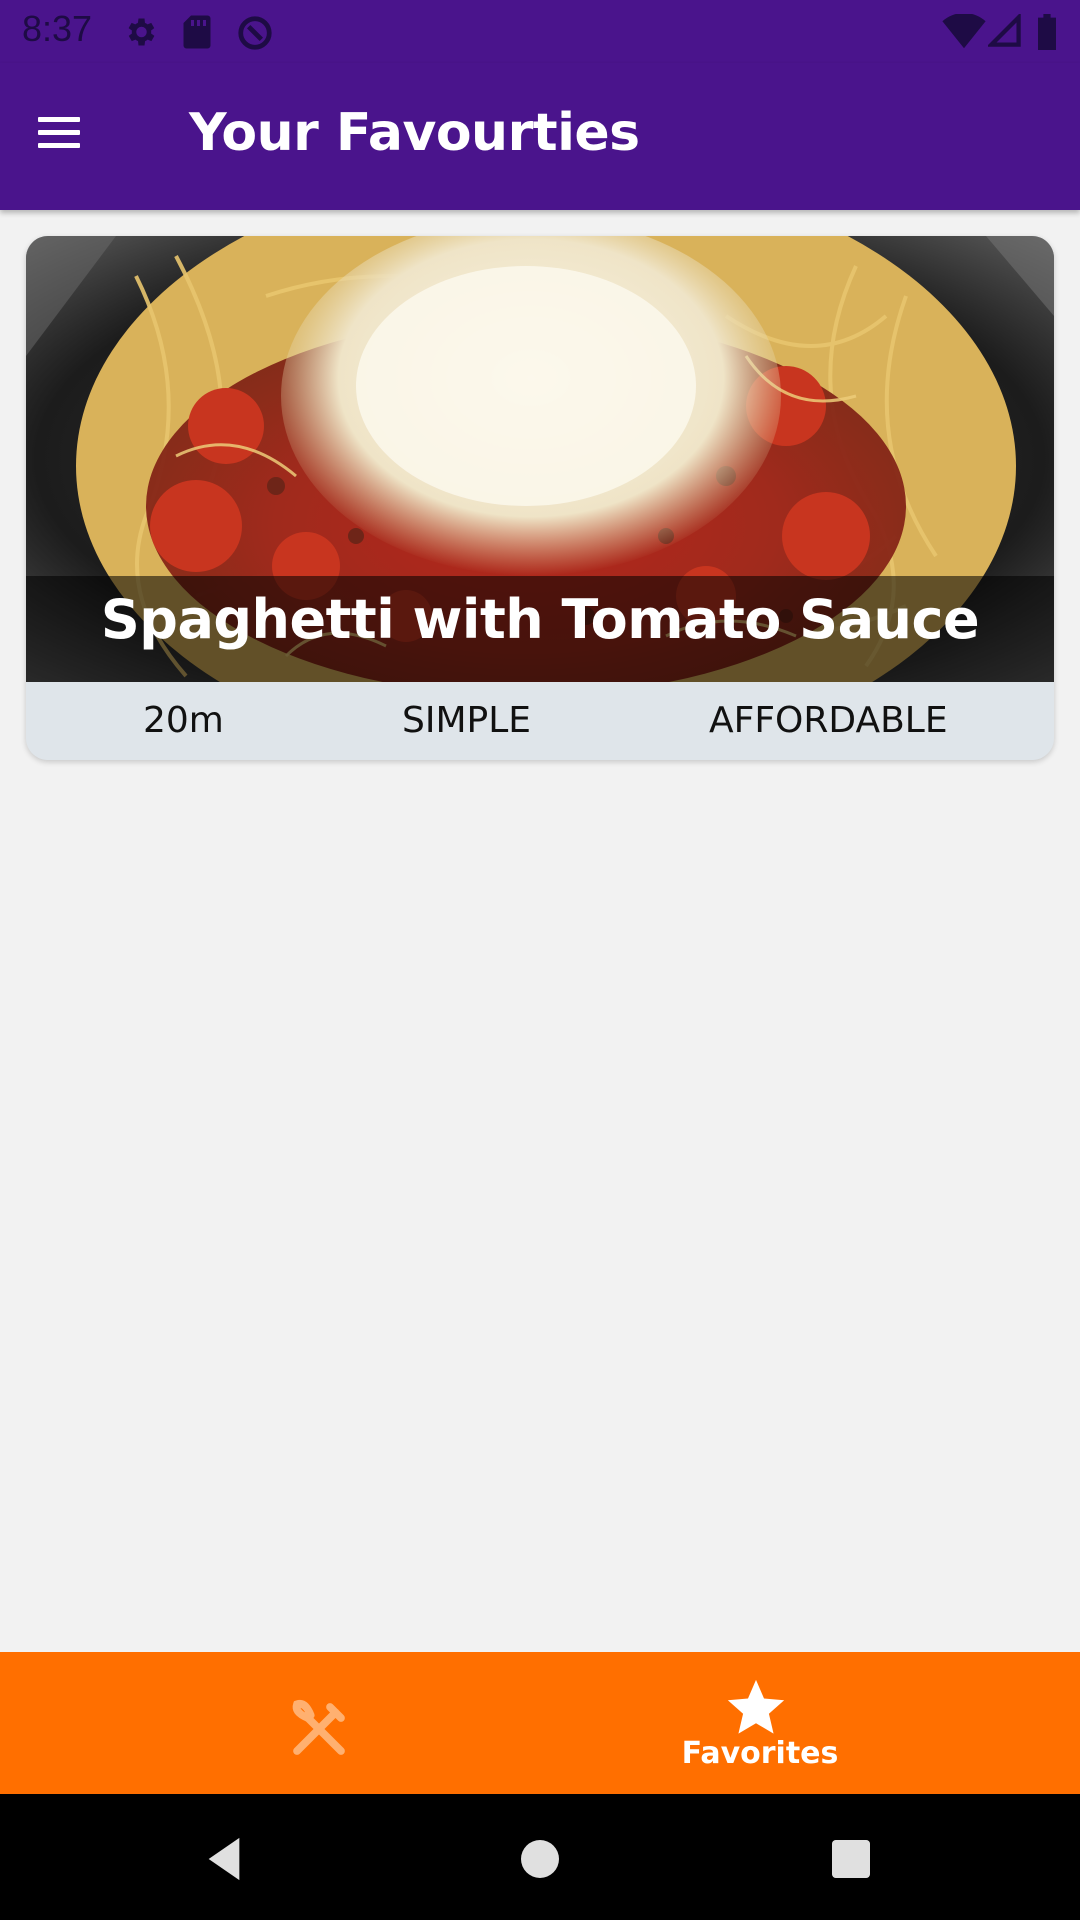 The image size is (1080, 1920). Describe the element at coordinates (760, 1753) in the screenshot. I see `tab-favorites-label: Favorites` at that location.